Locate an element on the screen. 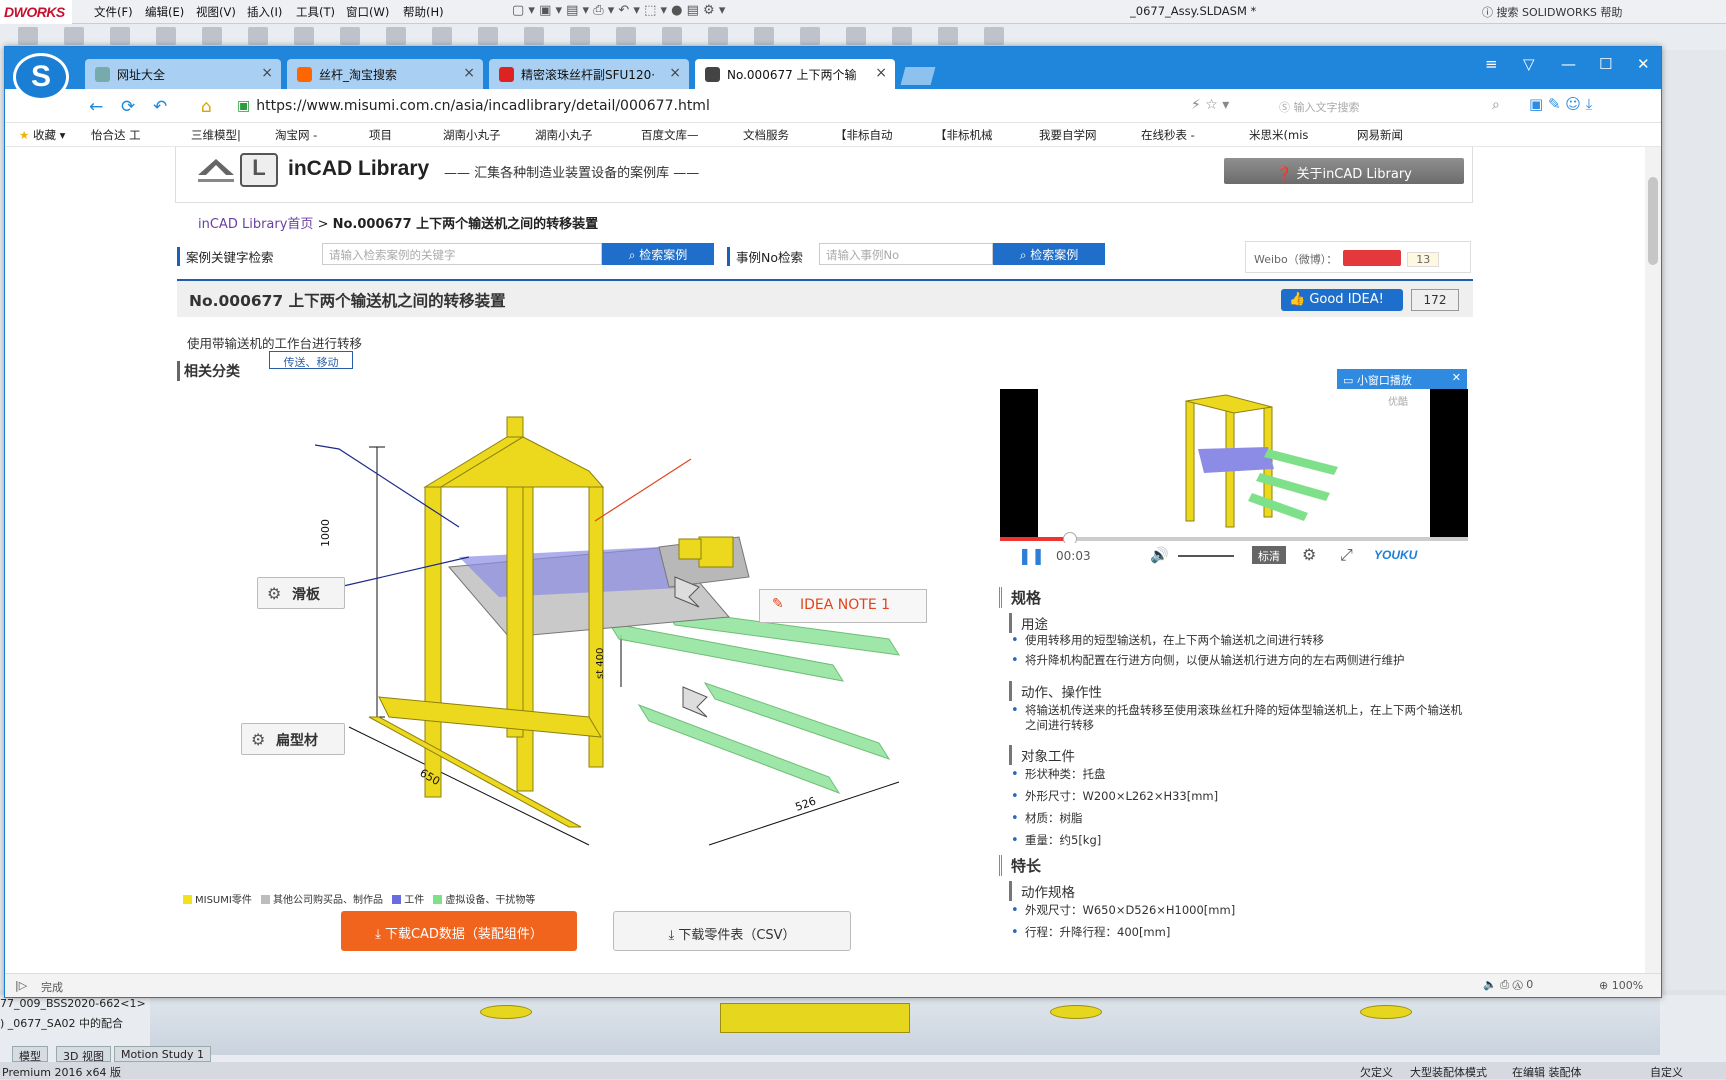 This screenshot has width=1726, height=1080. settings-icon: ⚙ is located at coordinates (1309, 554).